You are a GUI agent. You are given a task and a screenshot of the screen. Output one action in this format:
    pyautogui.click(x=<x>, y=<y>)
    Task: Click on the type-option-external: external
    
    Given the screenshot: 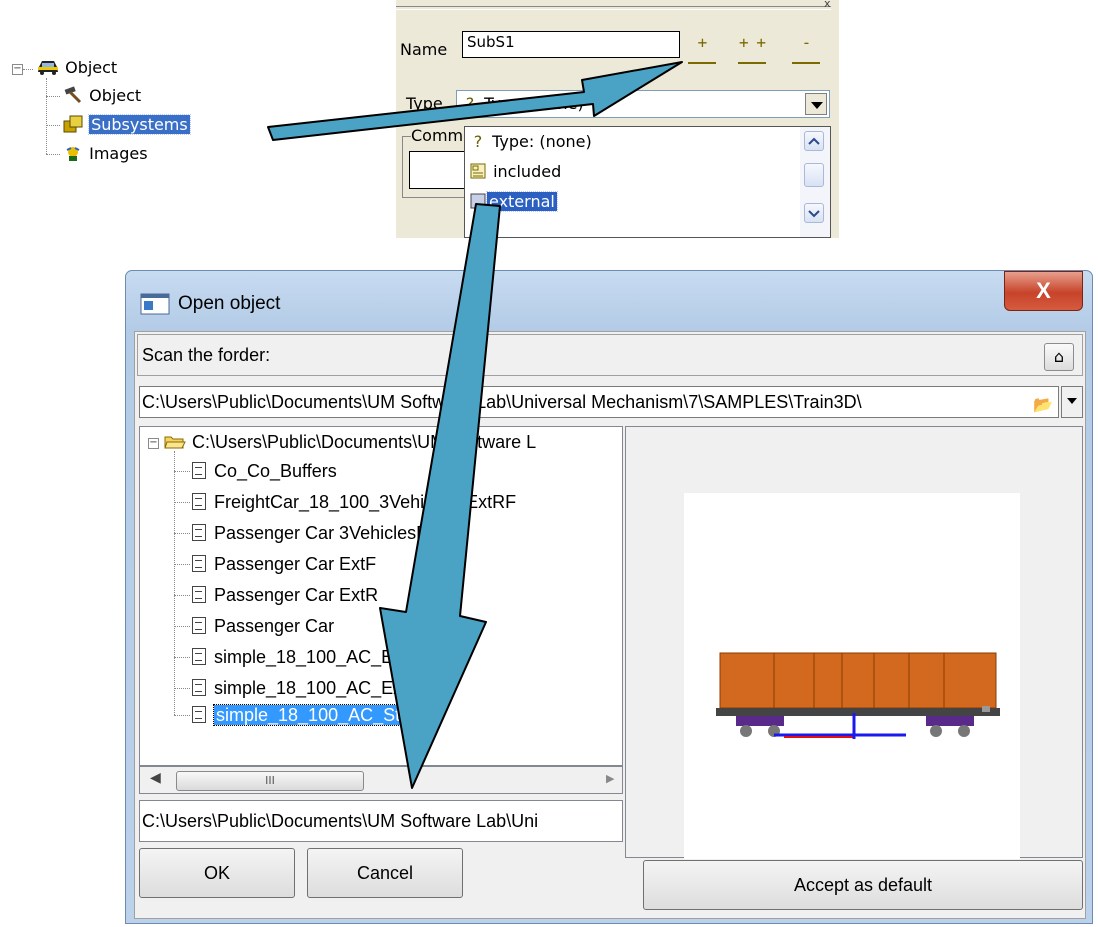 What is the action you would take?
    pyautogui.click(x=513, y=202)
    